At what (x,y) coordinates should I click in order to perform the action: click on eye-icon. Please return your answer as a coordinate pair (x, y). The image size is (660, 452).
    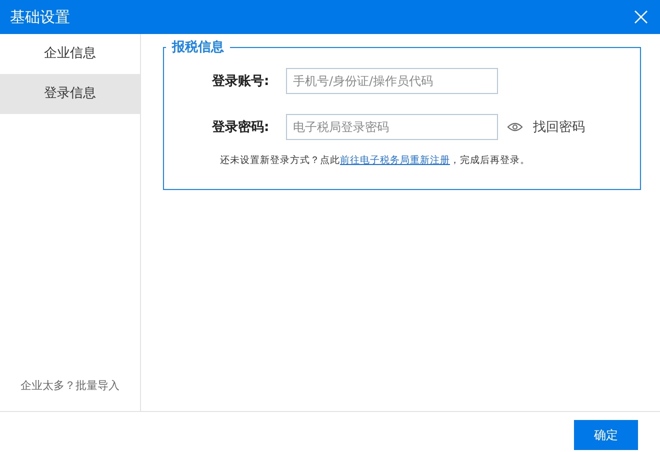
    Looking at the image, I should click on (515, 127).